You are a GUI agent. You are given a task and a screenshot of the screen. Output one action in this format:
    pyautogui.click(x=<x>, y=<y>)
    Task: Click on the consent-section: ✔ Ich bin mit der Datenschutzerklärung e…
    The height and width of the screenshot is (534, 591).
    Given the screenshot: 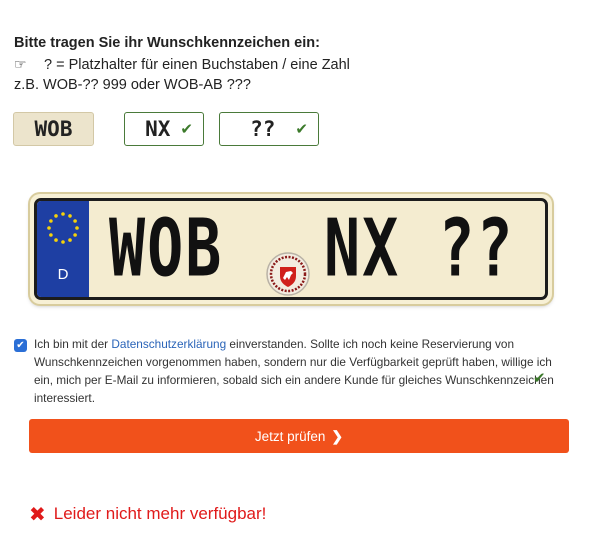 What is the action you would take?
    pyautogui.click(x=294, y=371)
    